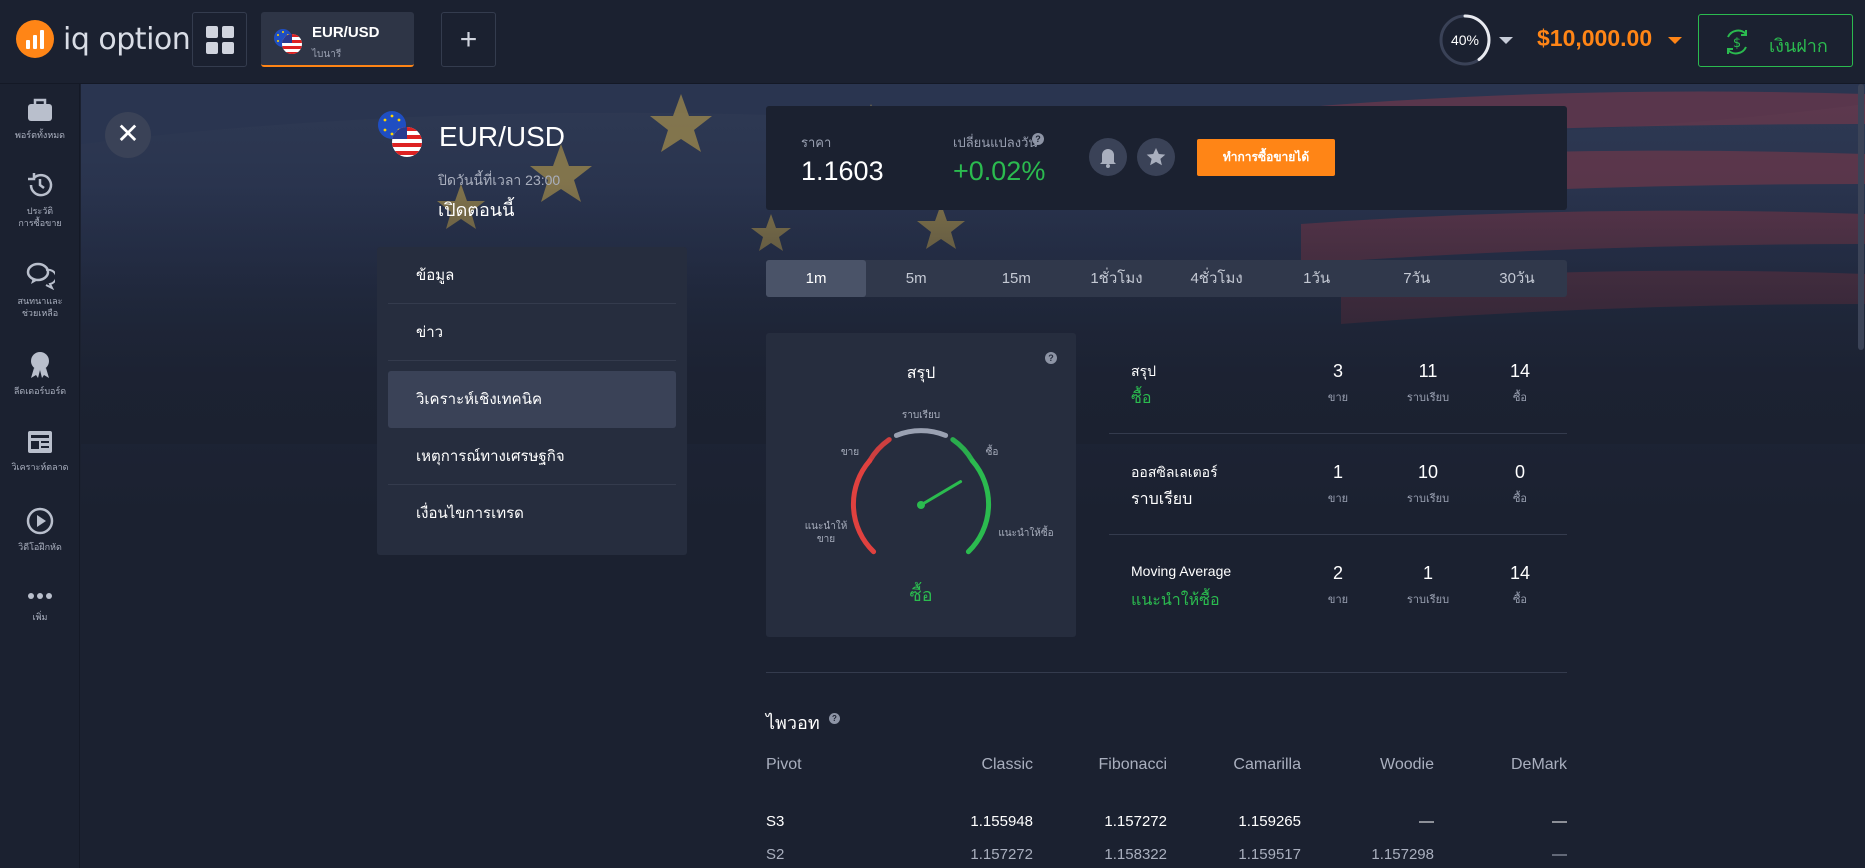 This screenshot has width=1865, height=868. Describe the element at coordinates (40, 604) in the screenshot. I see `sidebar-item-more: เพิ่ม` at that location.